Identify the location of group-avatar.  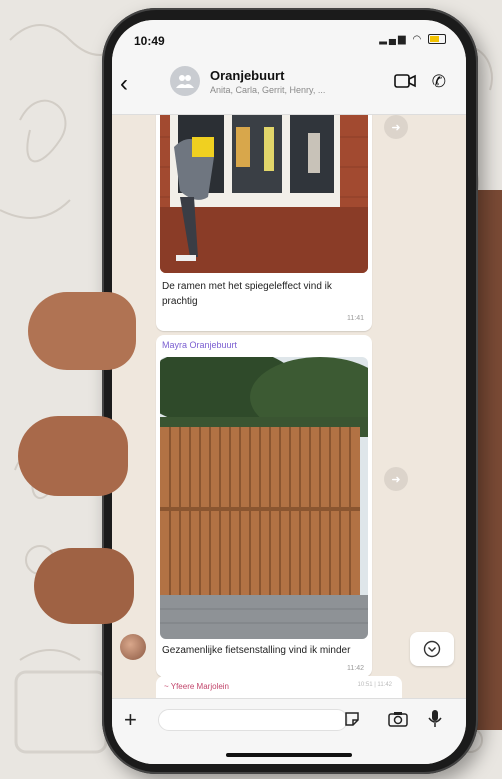
(185, 81).